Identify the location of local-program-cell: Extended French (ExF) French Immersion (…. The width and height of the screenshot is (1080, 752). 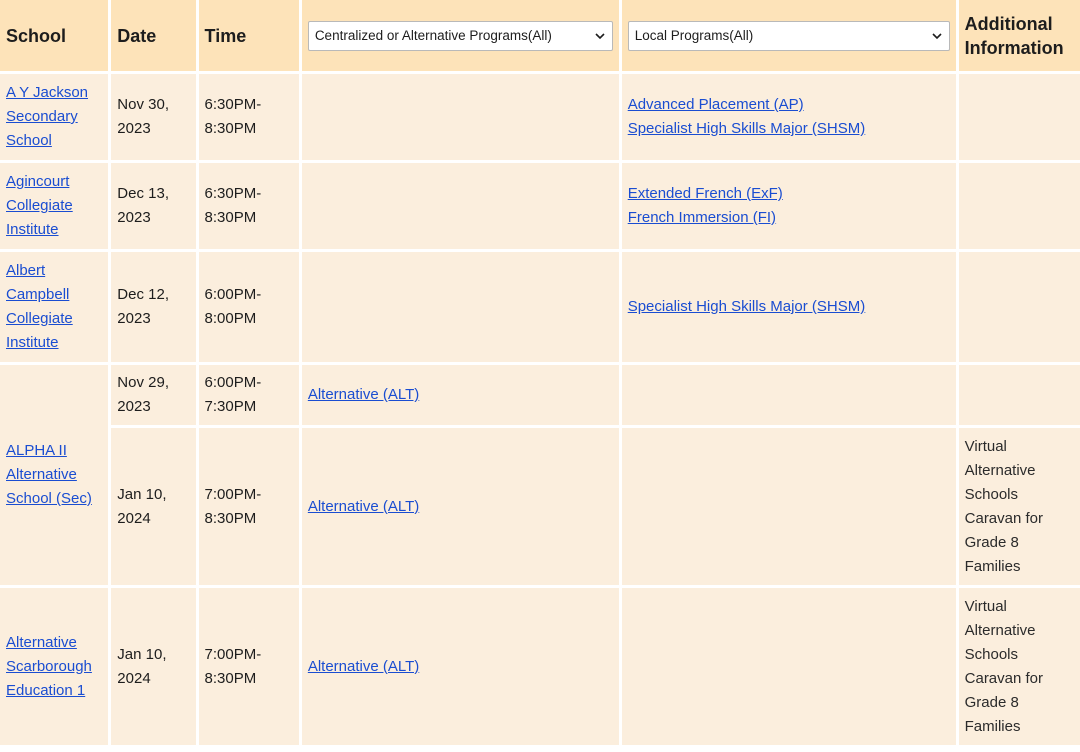
(788, 206).